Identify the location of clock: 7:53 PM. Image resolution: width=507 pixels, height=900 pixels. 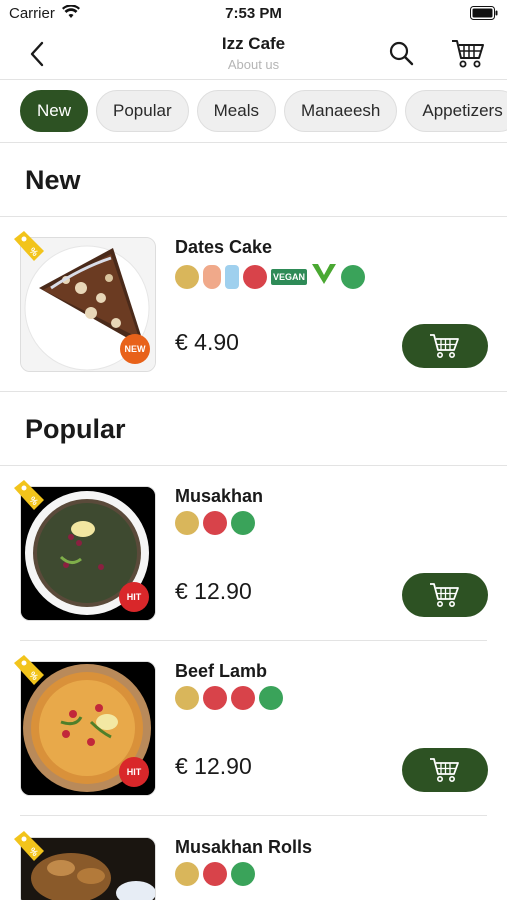
(253, 13).